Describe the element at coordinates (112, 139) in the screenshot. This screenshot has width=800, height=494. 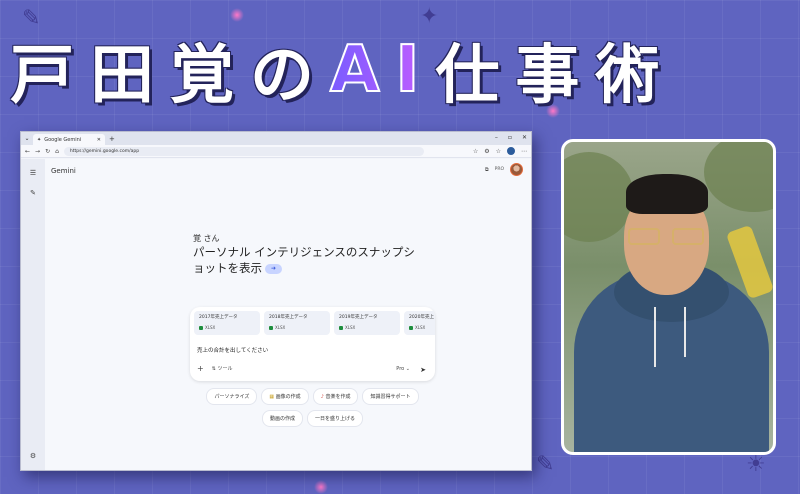
I see `new-tab-icon: +` at that location.